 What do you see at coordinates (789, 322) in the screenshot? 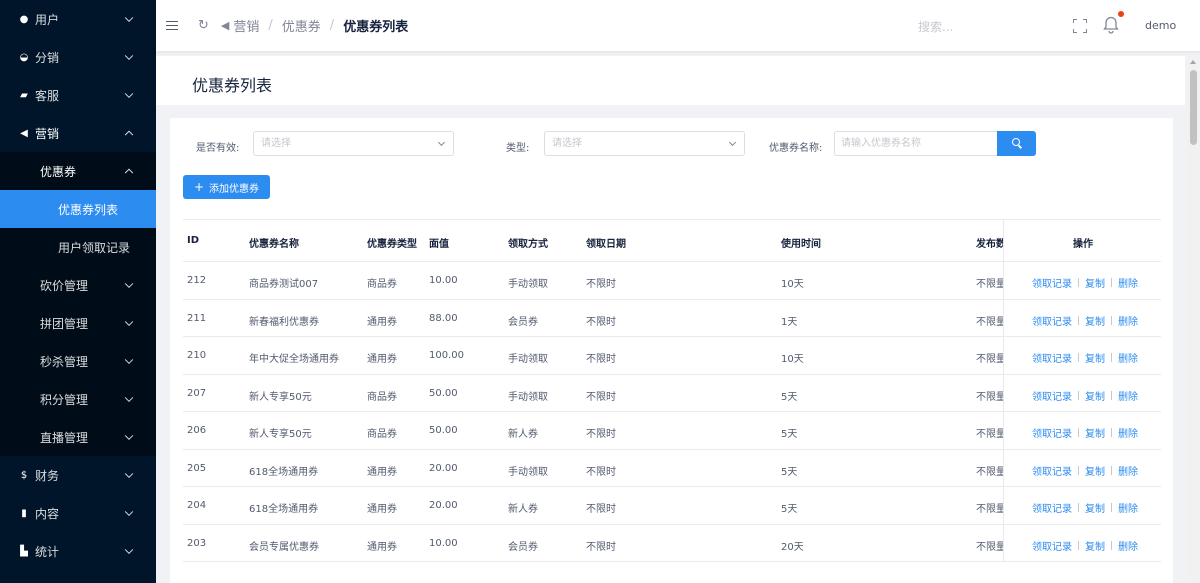
I see `cell-usage: 1天` at bounding box center [789, 322].